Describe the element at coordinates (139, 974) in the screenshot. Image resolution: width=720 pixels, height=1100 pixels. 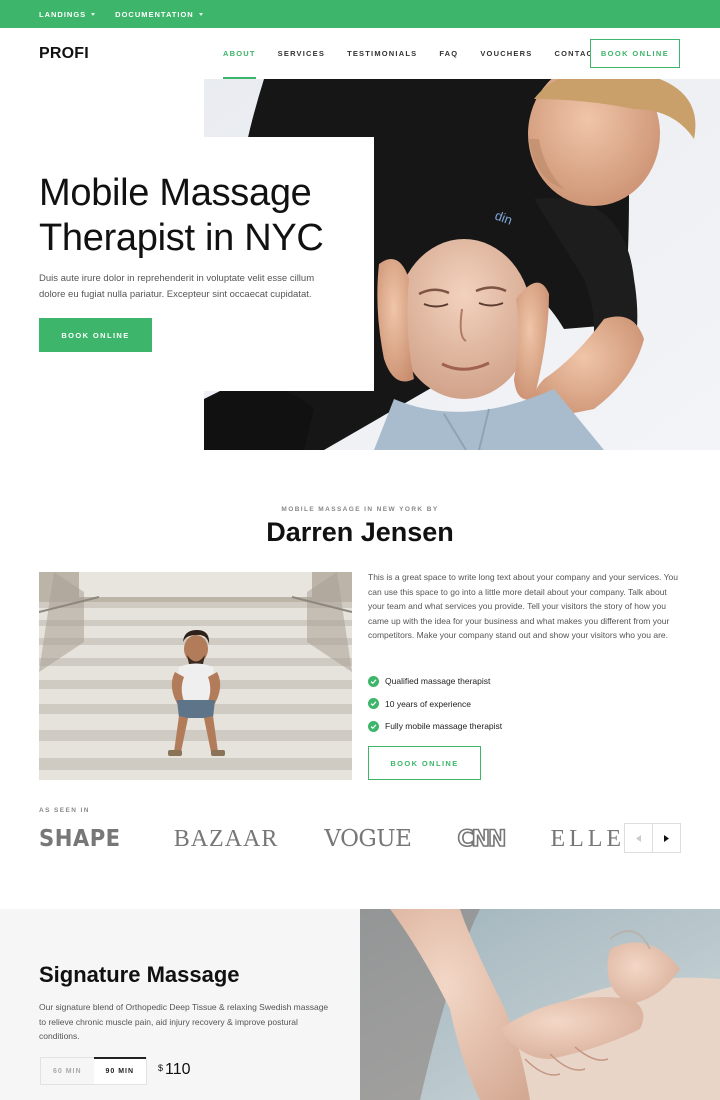
I see `signature-title: Signature Massage` at that location.